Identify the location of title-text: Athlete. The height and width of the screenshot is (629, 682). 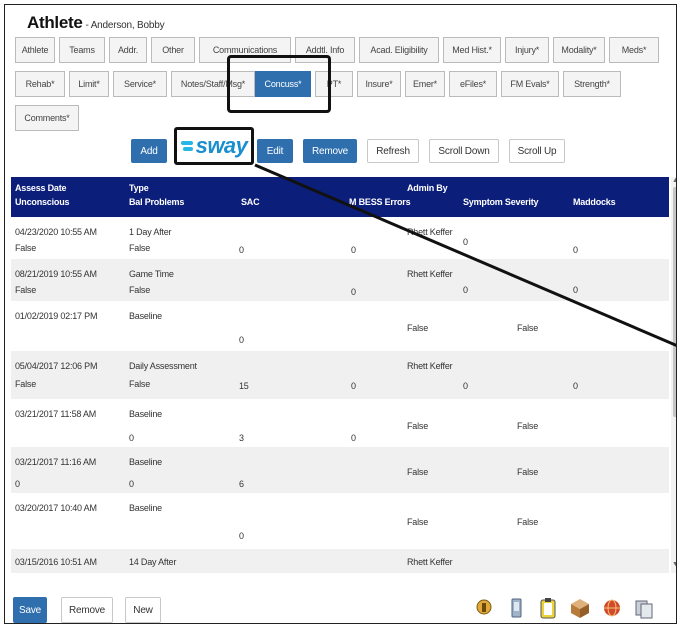
(55, 22).